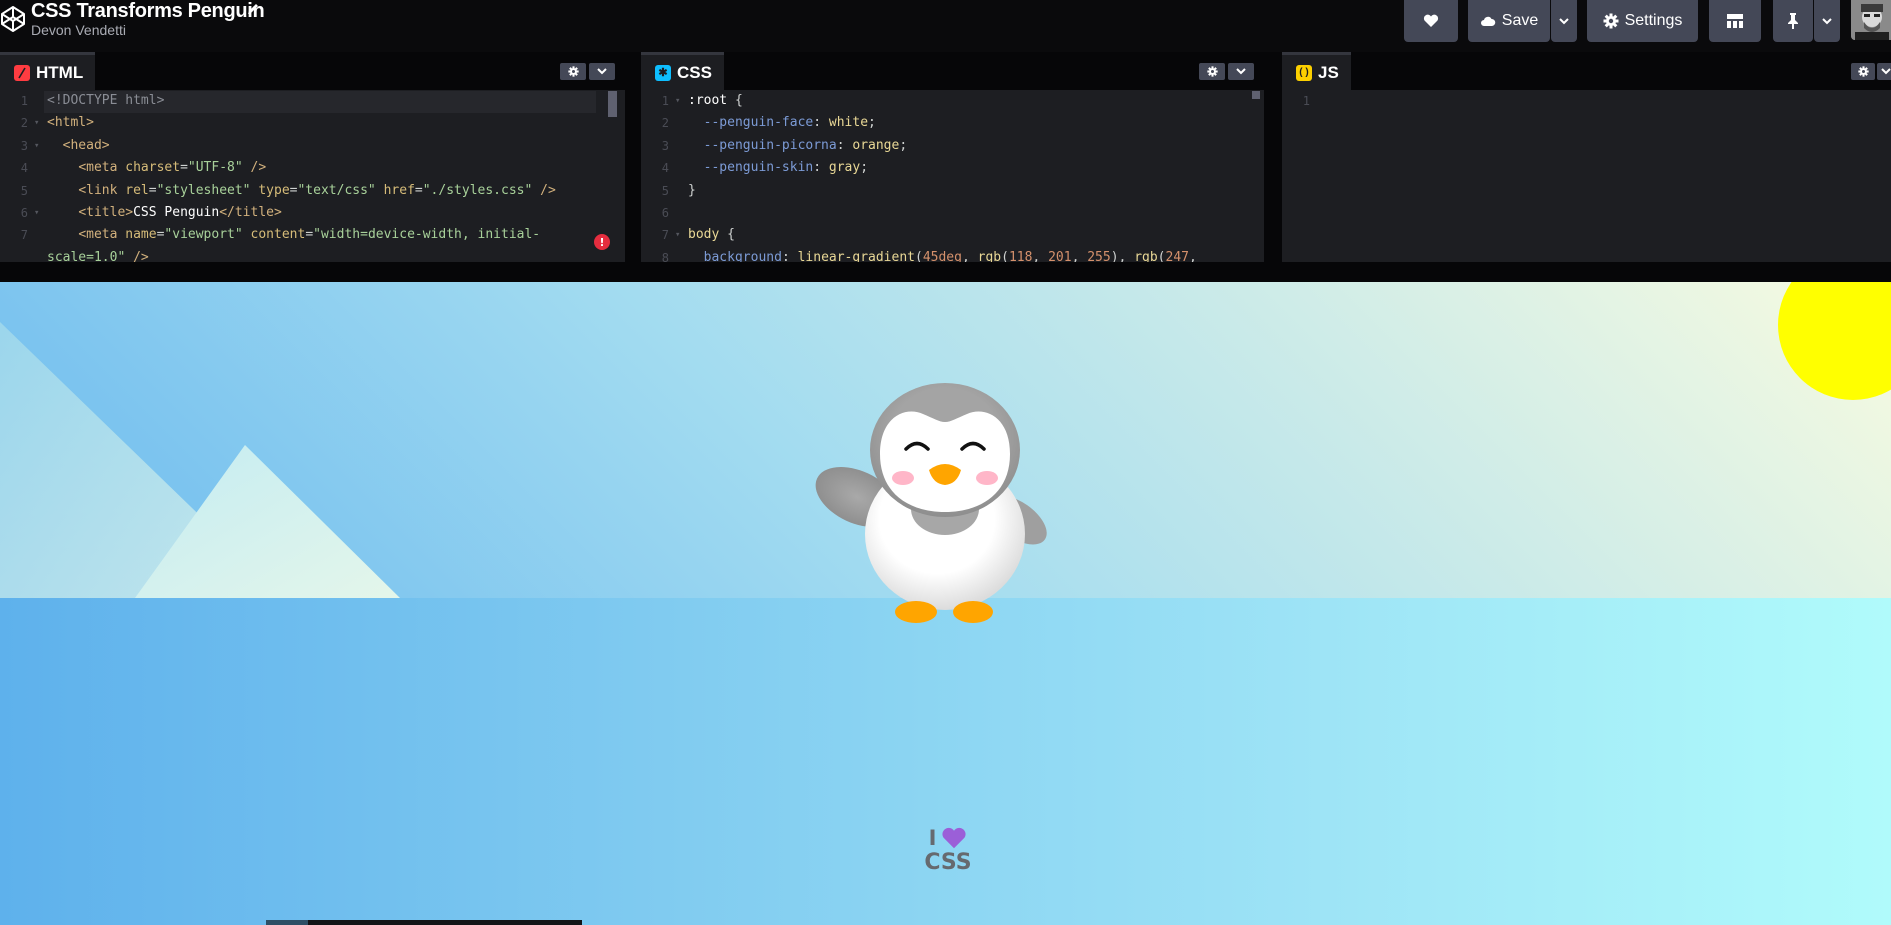  Describe the element at coordinates (148, 11) in the screenshot. I see `pen-title: CSS Transforms Penguin` at that location.